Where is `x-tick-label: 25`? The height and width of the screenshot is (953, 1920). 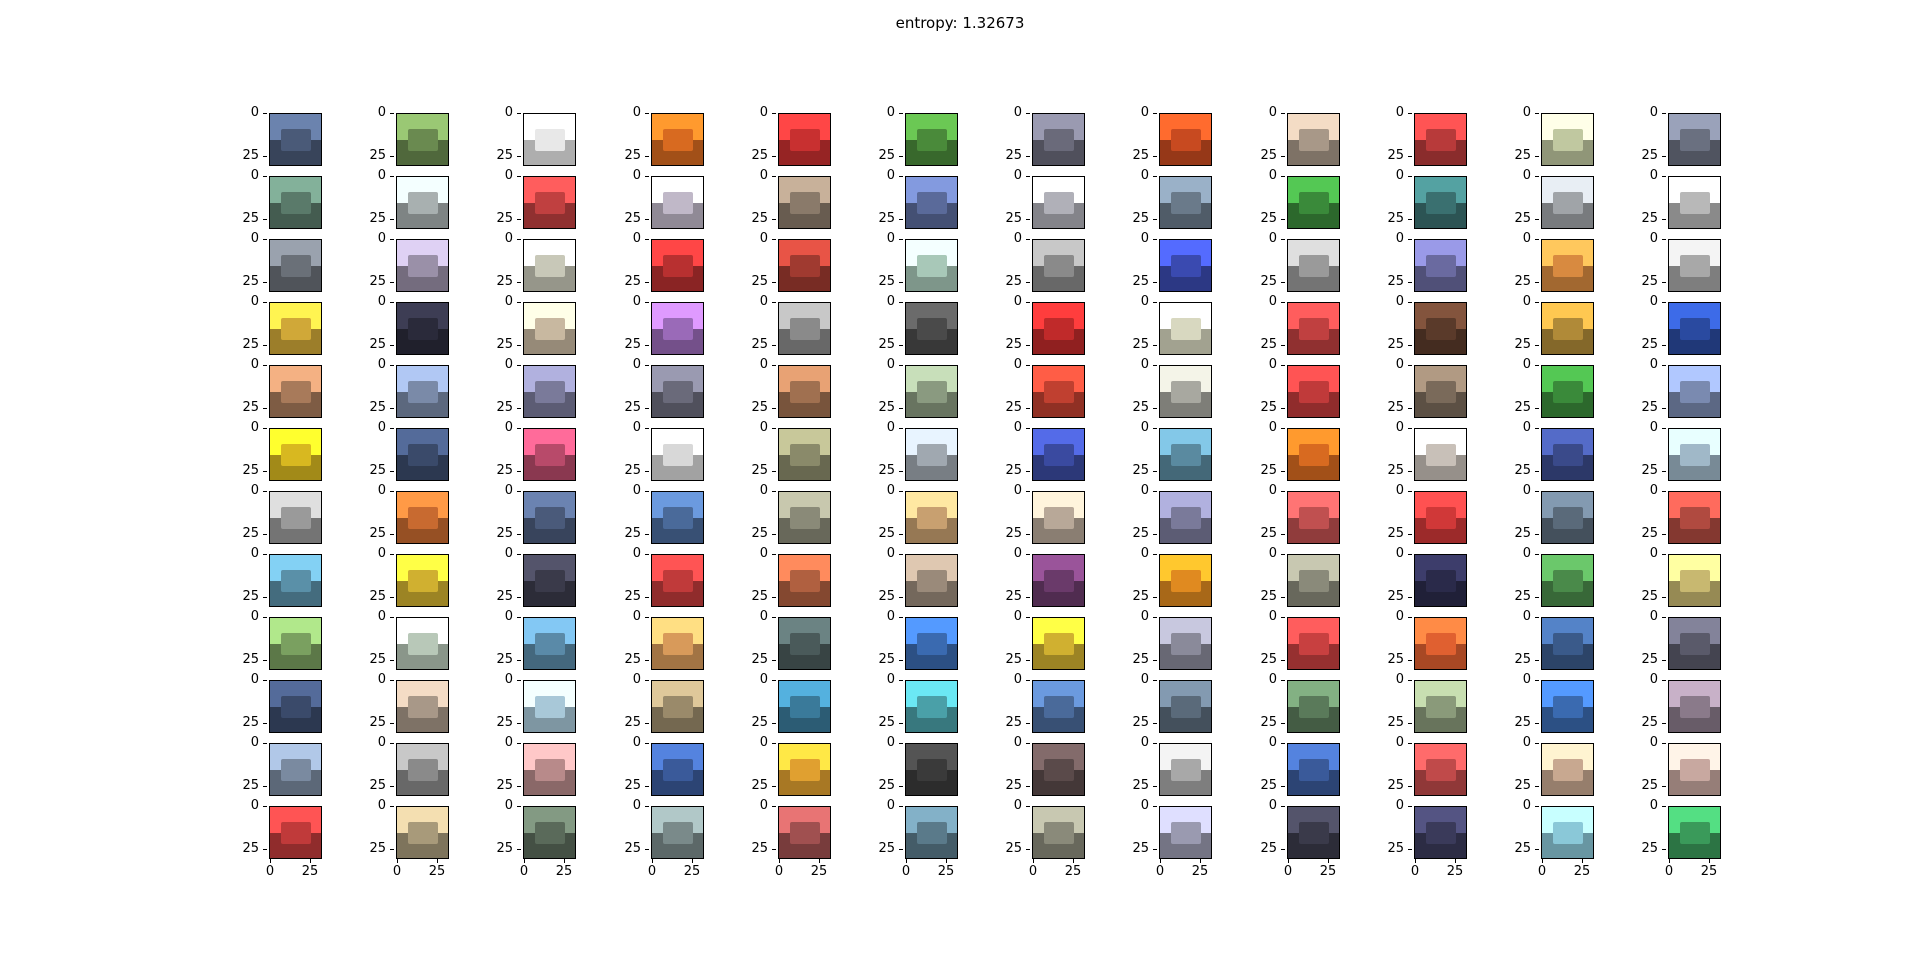 x-tick-label: 25 is located at coordinates (1200, 871).